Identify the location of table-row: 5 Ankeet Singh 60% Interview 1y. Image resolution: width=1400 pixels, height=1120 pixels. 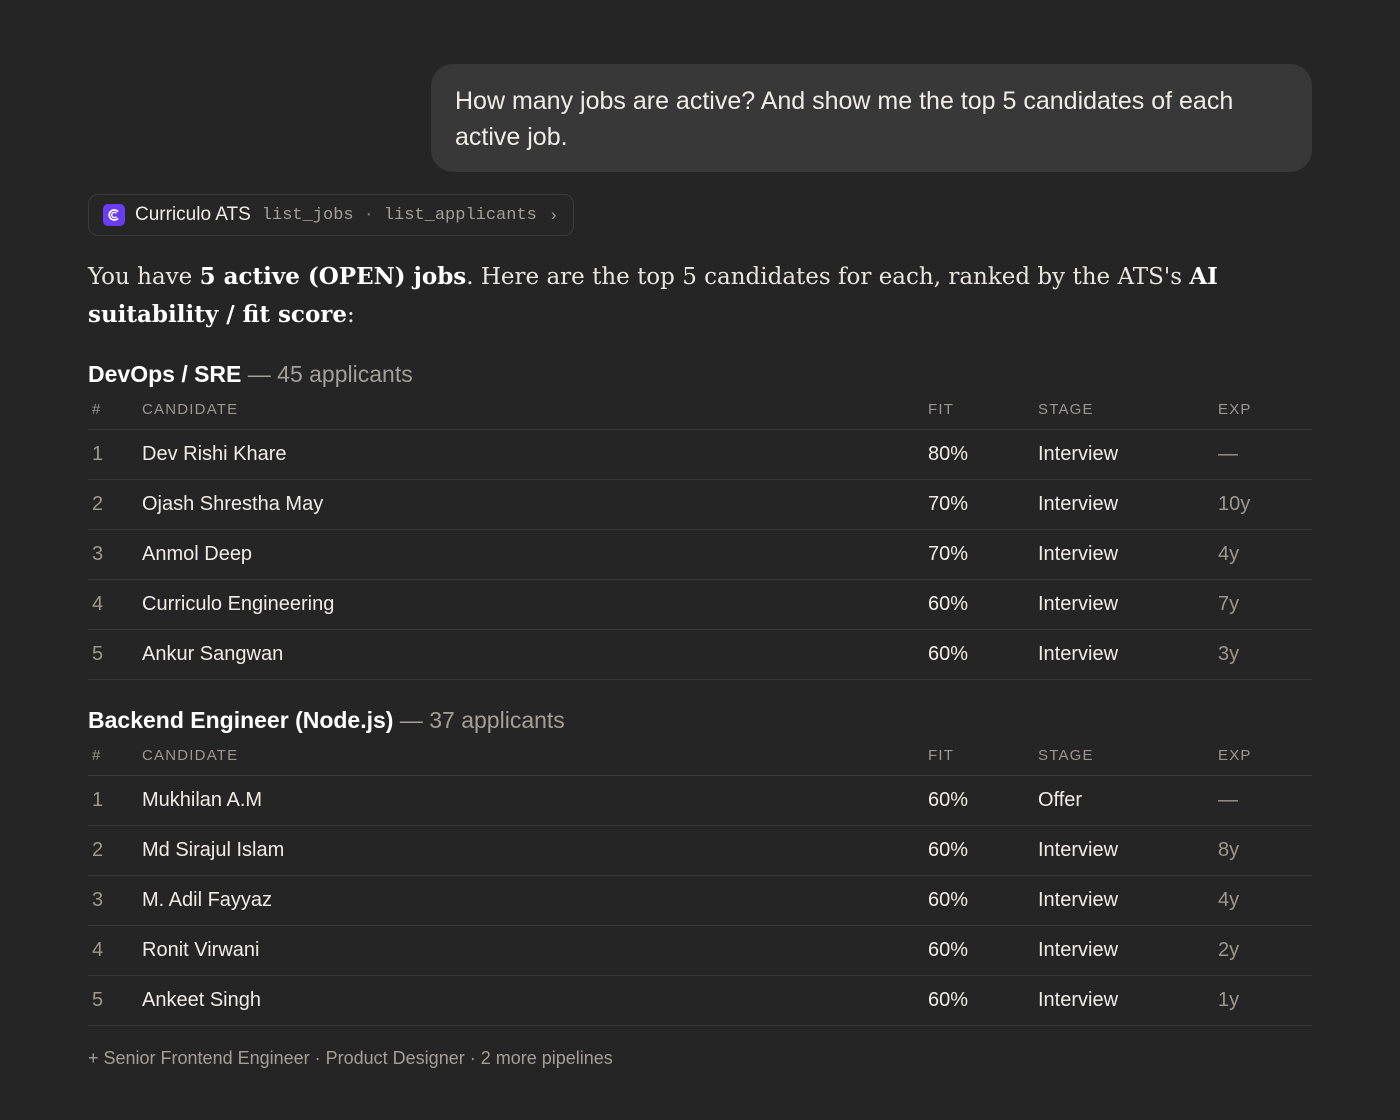
(700, 1001).